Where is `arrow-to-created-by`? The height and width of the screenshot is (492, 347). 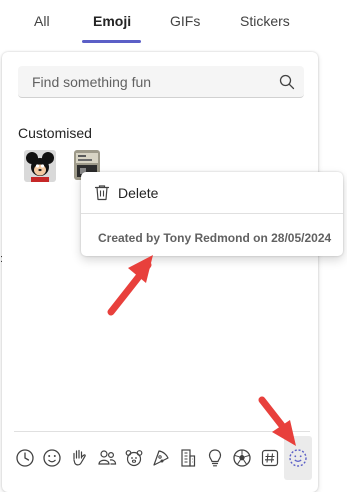
arrow-to-created-by is located at coordinates (130, 285).